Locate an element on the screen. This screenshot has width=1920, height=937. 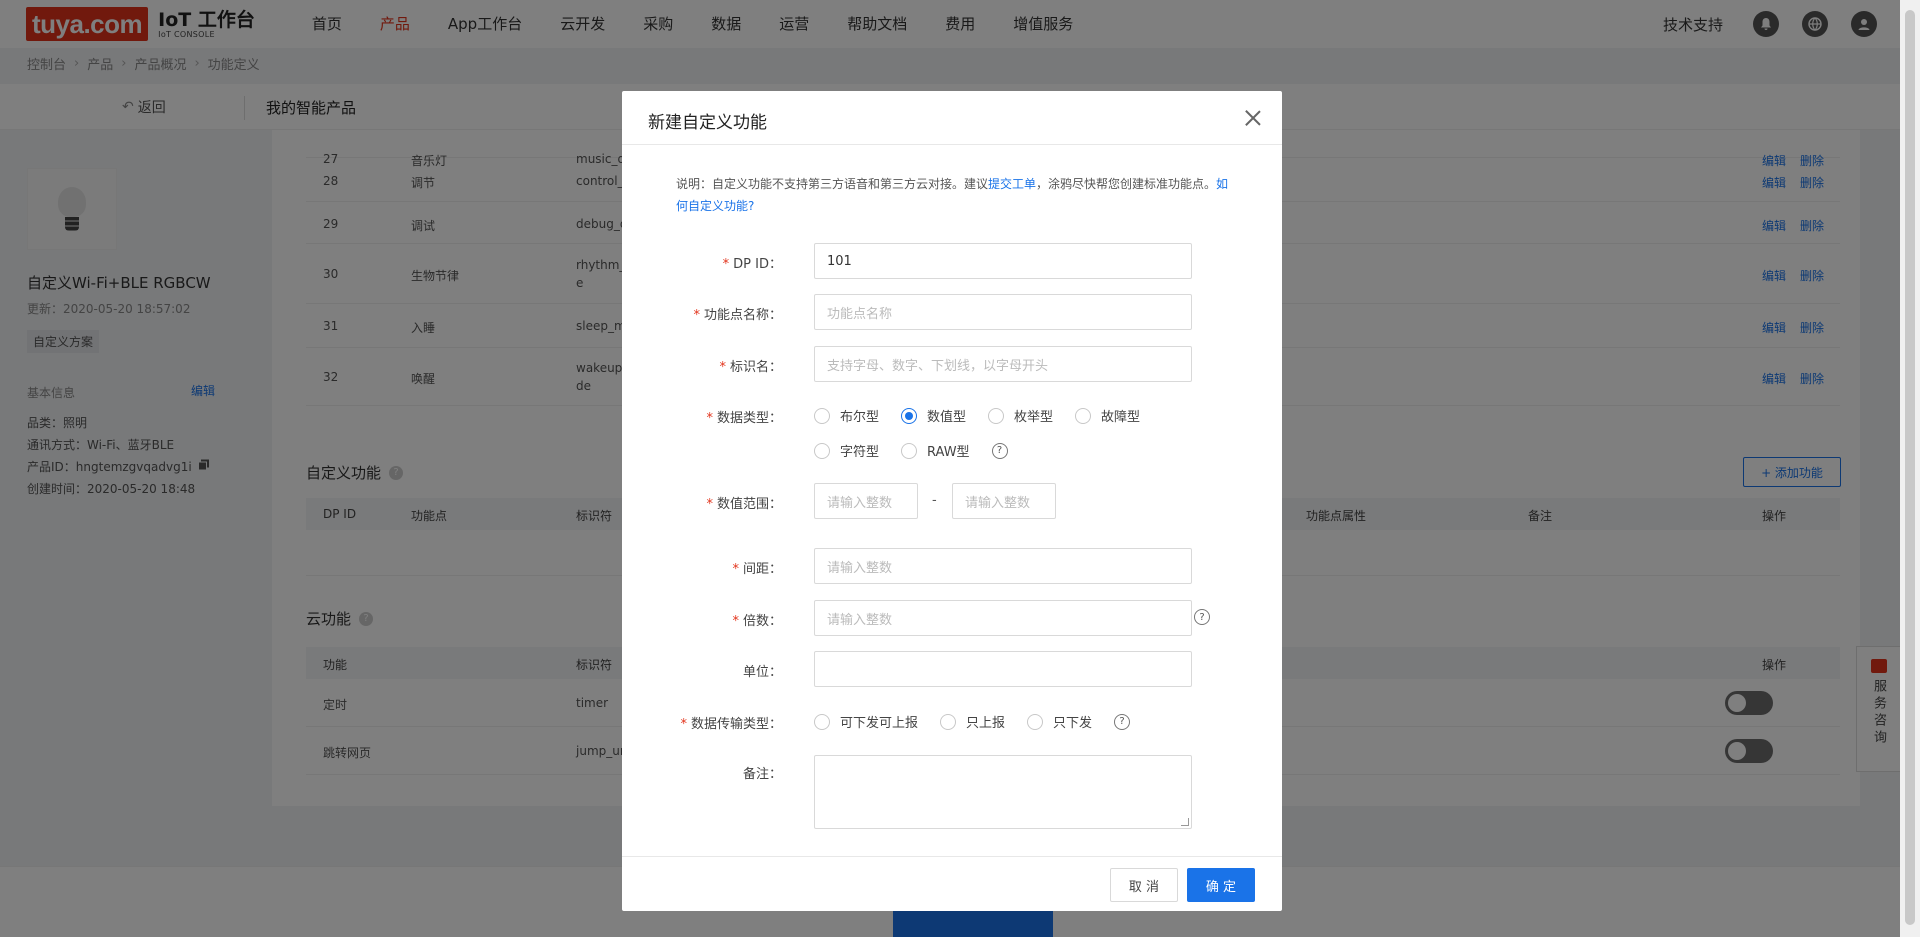
page-scrollbar is located at coordinates (1910, 468).